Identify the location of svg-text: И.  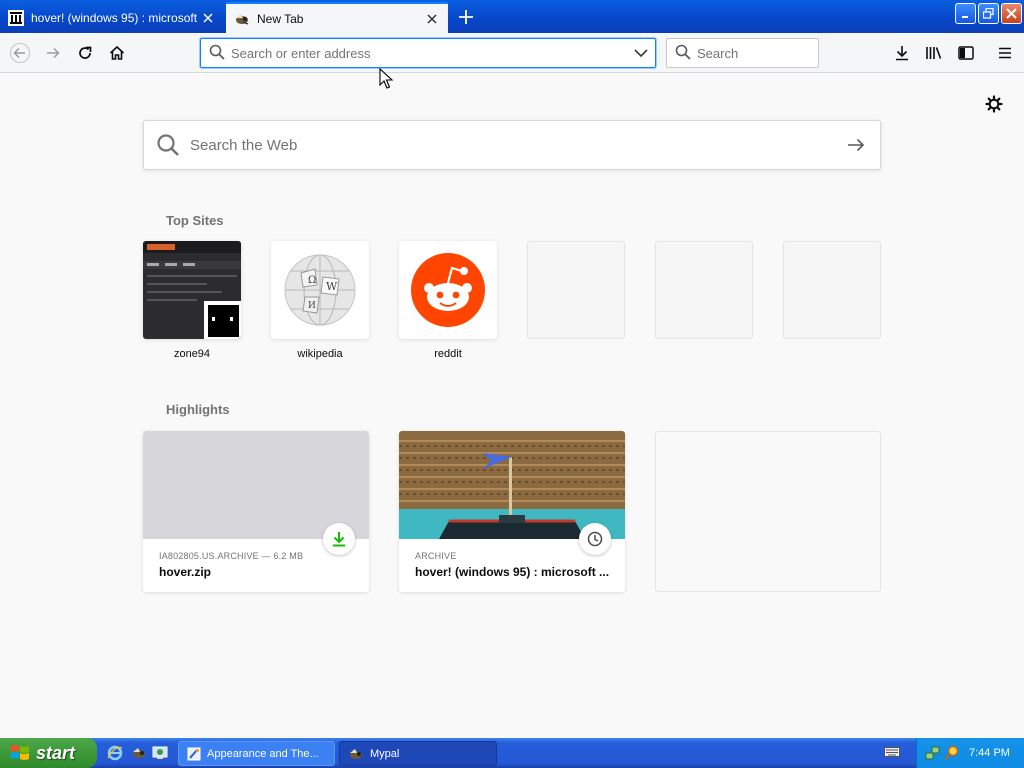
(312, 306).